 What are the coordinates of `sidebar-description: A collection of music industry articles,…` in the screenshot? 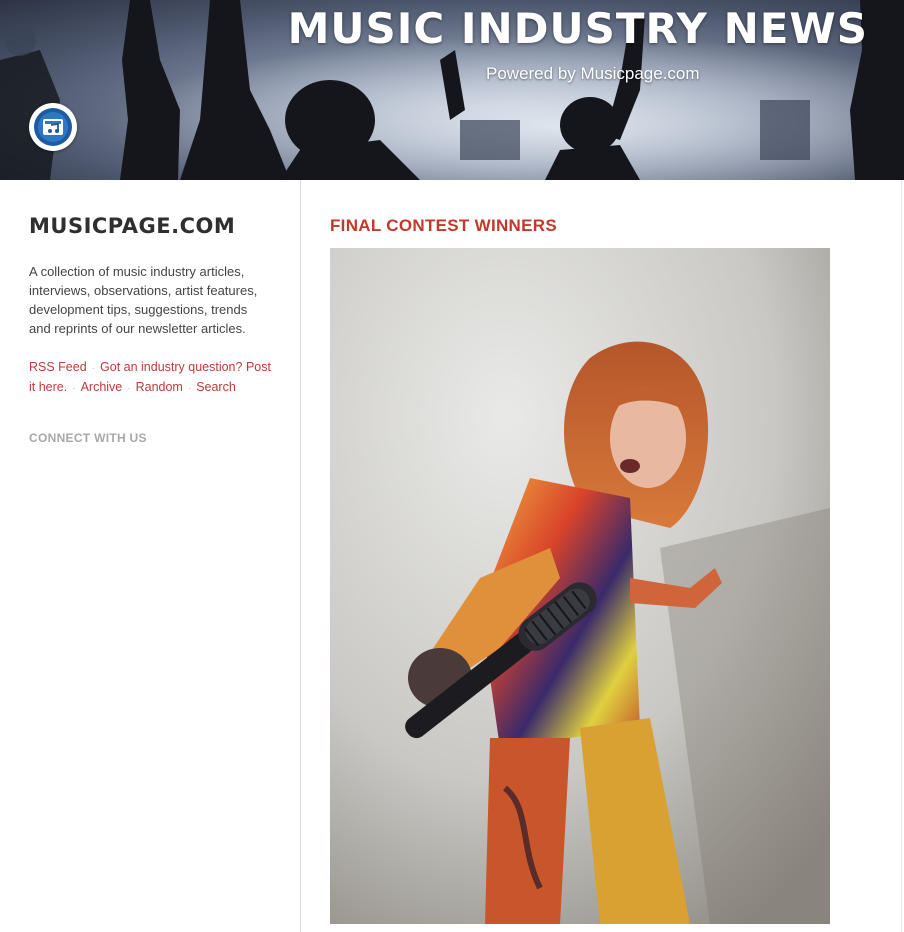 It's located at (143, 300).